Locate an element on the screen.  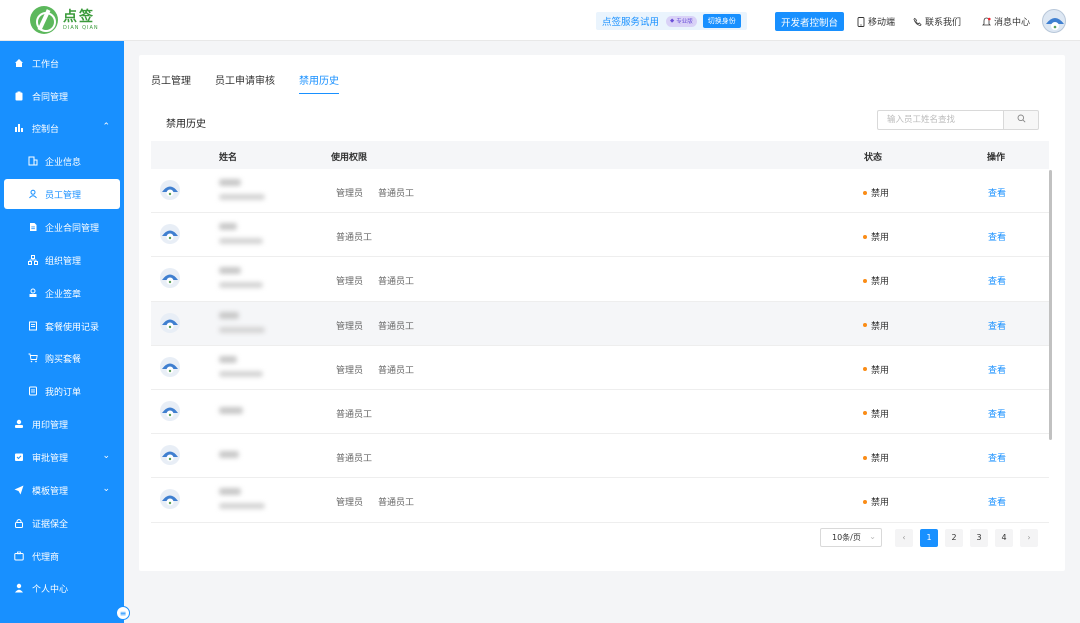
prev-page-button: ‹ is located at coordinates (904, 537).